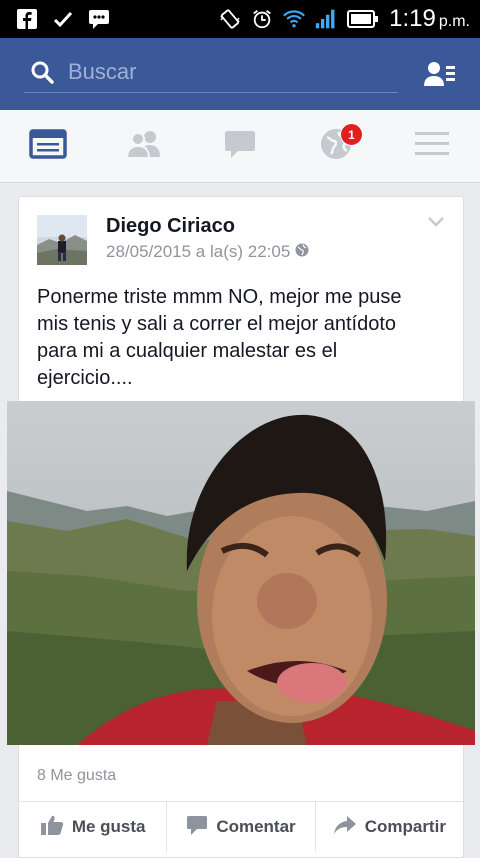  I want to click on post-options-chevron-icon, so click(436, 221).